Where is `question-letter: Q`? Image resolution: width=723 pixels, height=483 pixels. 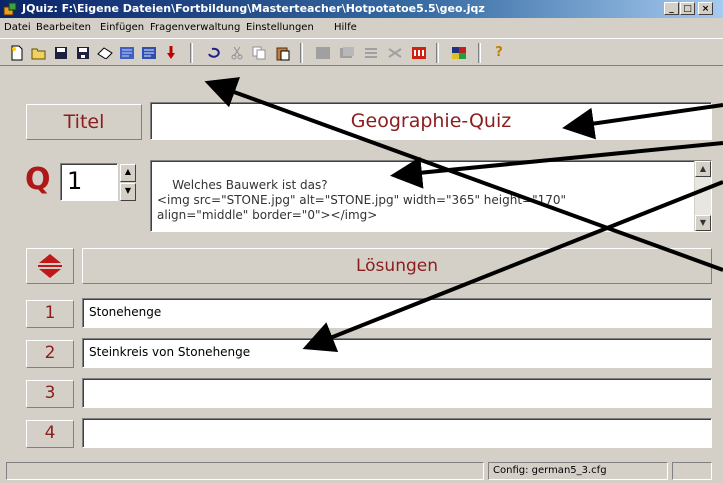 question-letter: Q is located at coordinates (38, 179).